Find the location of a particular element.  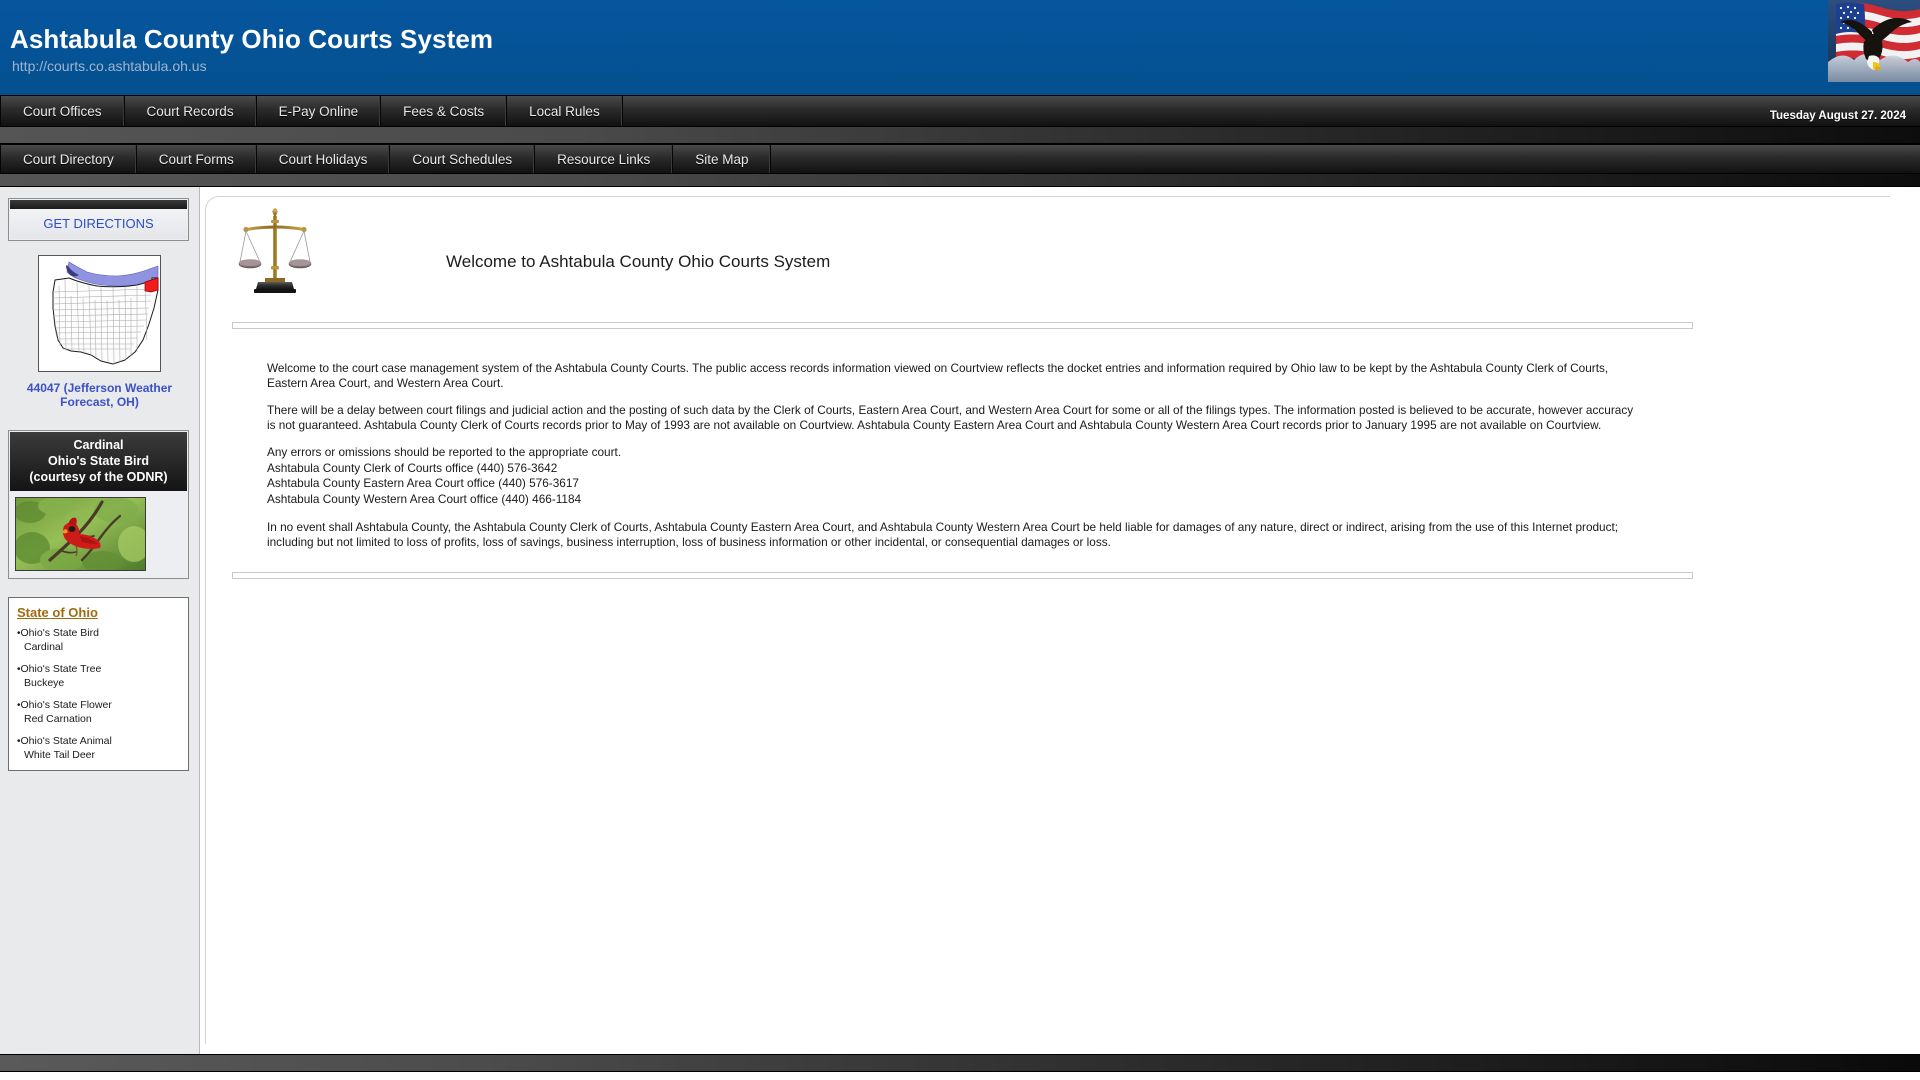

state-fact-tree-value: Buckeye is located at coordinates (44, 682).